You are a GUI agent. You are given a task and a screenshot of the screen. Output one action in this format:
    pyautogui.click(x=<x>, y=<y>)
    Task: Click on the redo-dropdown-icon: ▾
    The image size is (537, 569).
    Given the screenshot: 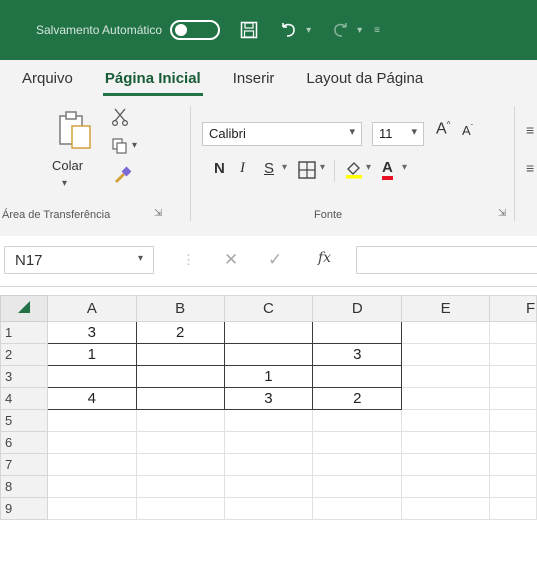 What is the action you would take?
    pyautogui.click(x=359, y=30)
    